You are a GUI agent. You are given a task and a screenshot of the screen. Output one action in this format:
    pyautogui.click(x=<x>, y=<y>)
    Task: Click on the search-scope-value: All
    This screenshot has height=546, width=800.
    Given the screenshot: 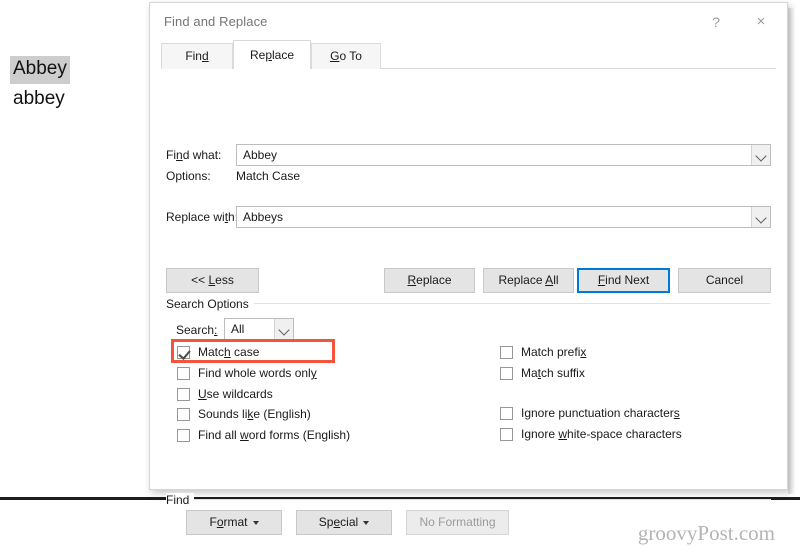 What is the action you would take?
    pyautogui.click(x=238, y=329)
    